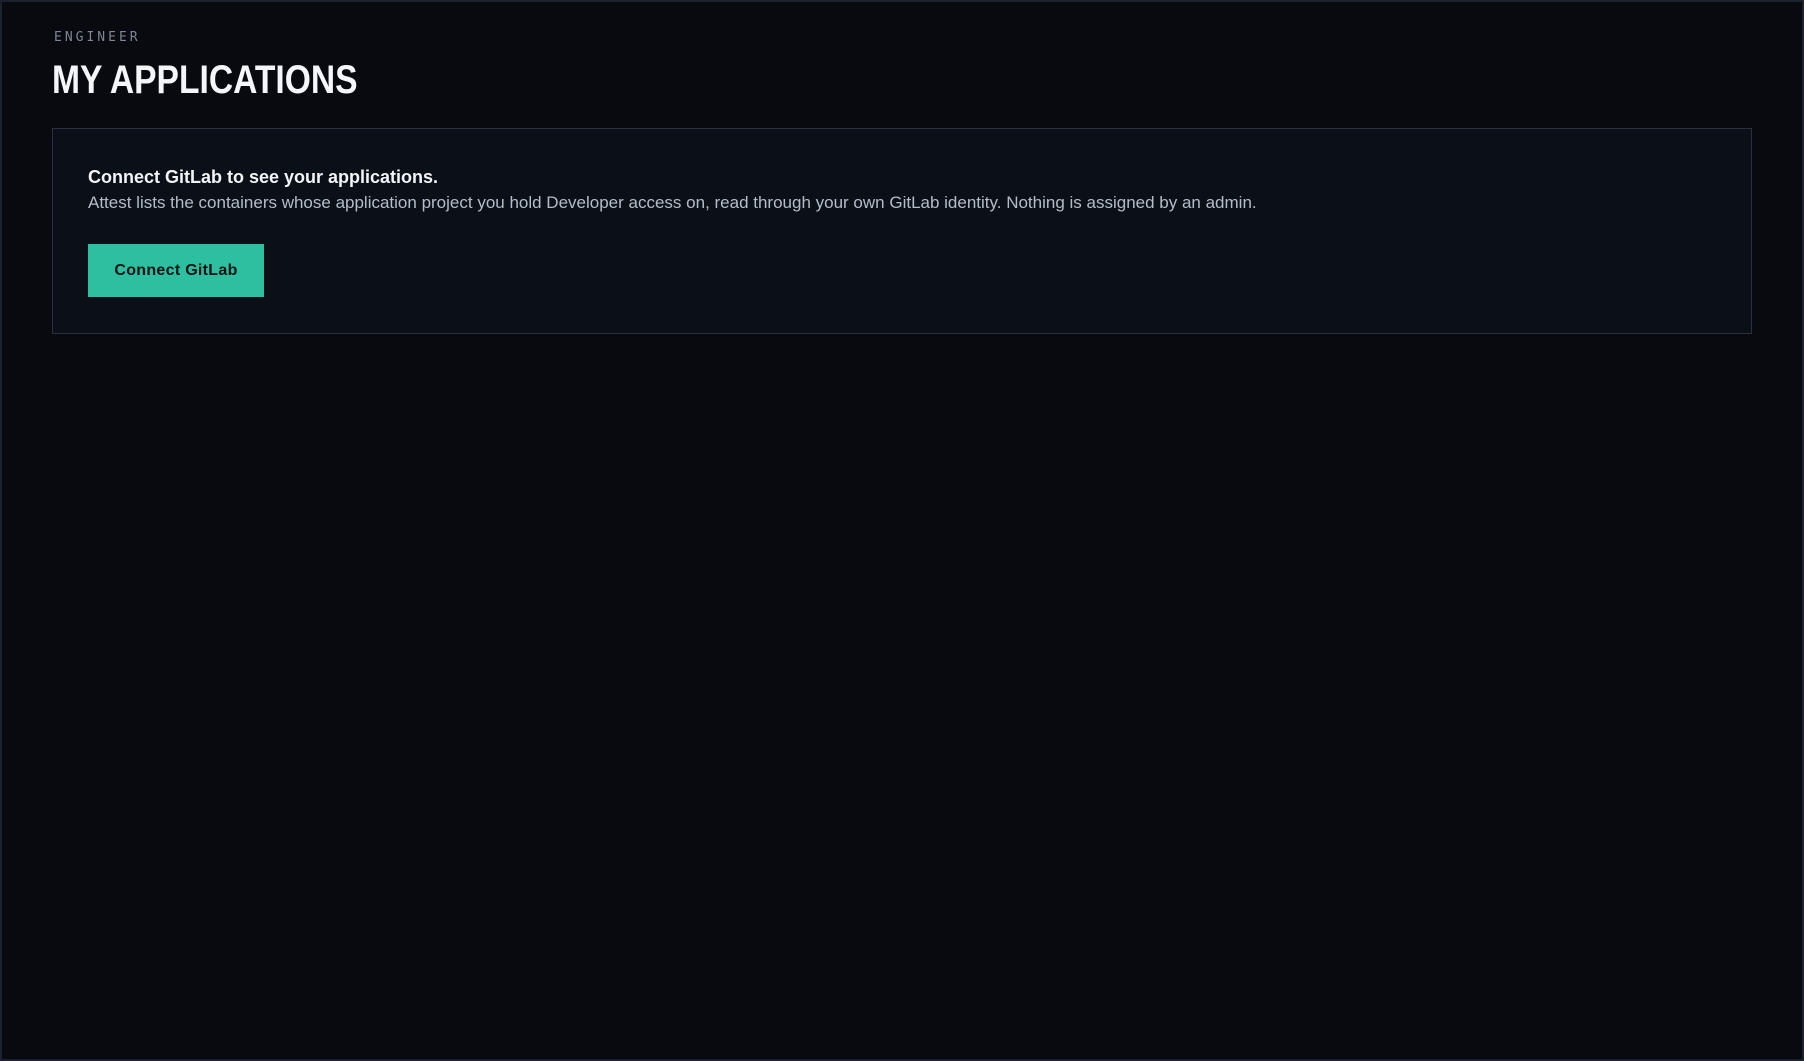 The width and height of the screenshot is (1804, 1061). I want to click on card-heading: Connect GitLab to see your applications., so click(263, 177).